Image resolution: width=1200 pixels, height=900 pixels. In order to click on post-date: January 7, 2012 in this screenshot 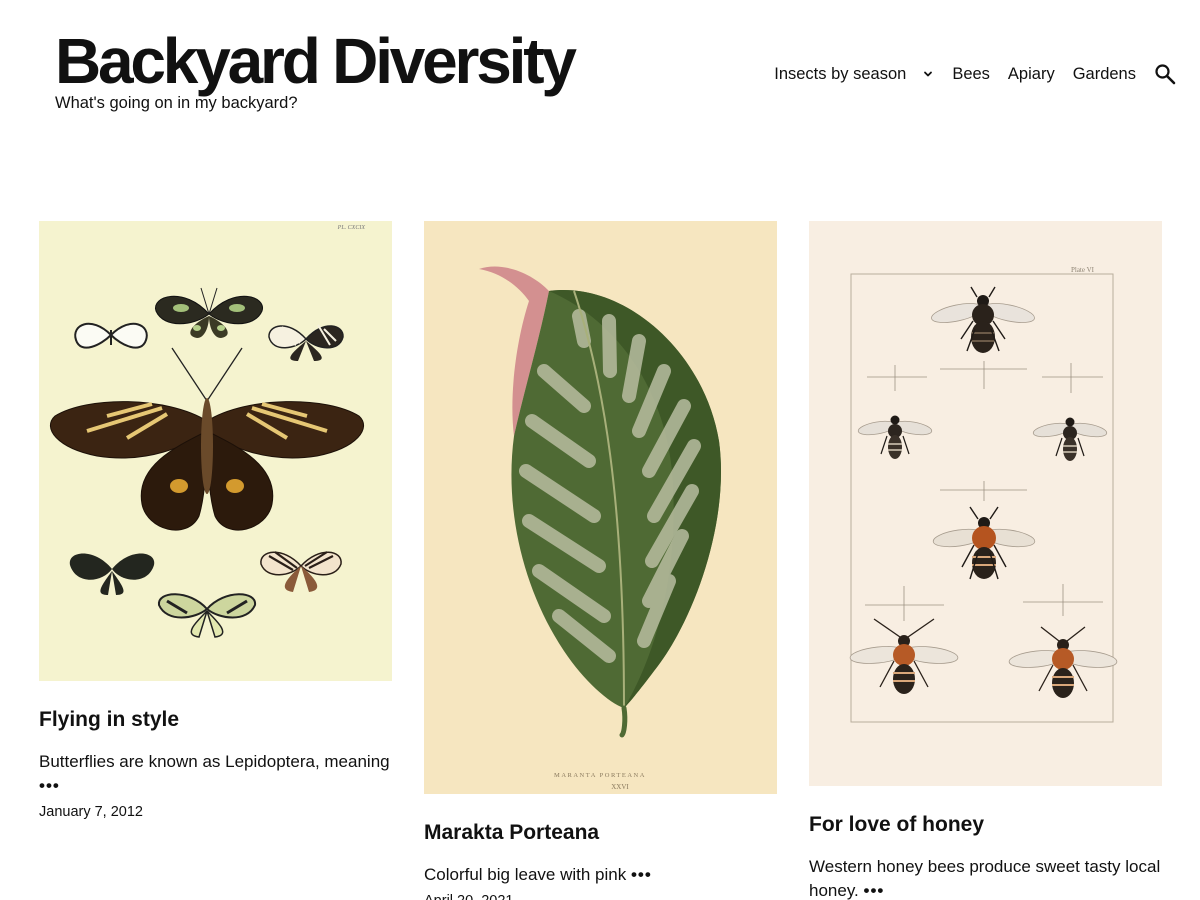, I will do `click(215, 812)`.